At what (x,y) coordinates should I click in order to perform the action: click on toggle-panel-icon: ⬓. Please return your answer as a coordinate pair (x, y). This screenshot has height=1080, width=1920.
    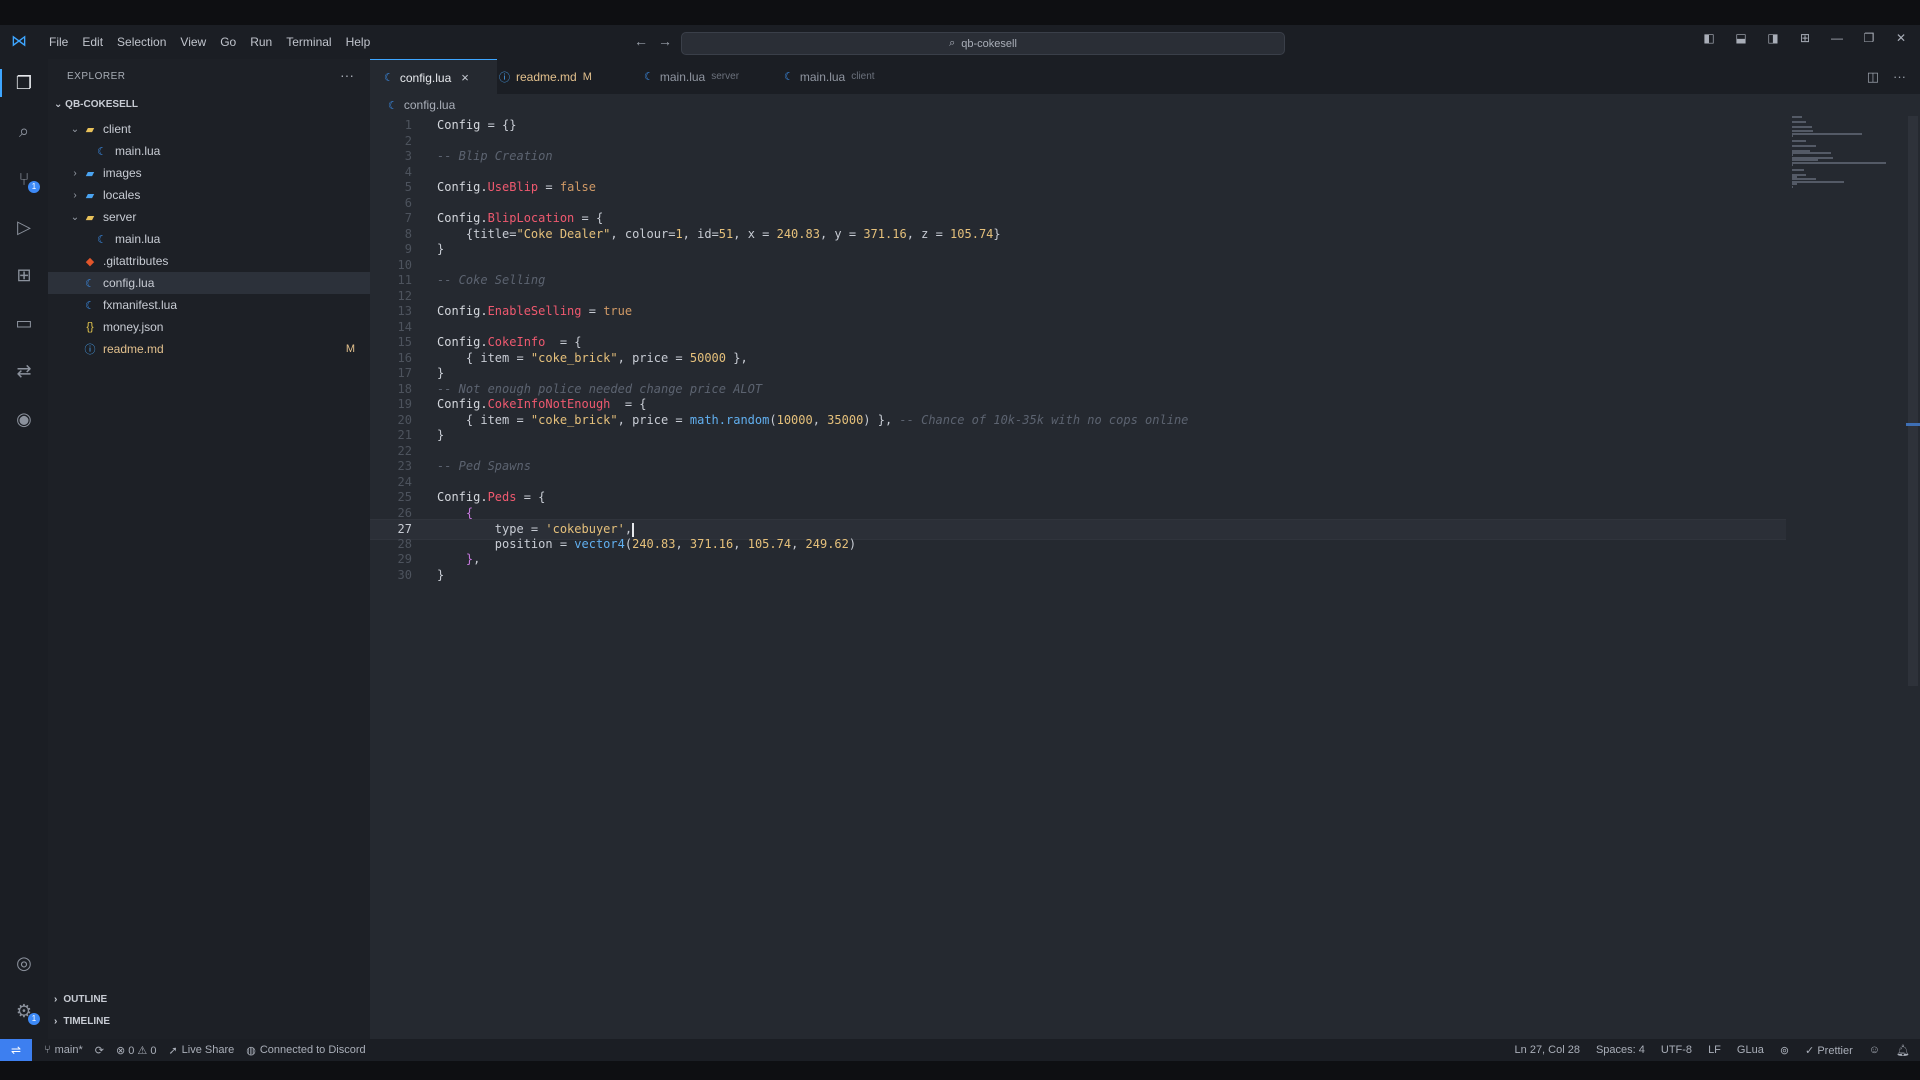
    Looking at the image, I should click on (1741, 38).